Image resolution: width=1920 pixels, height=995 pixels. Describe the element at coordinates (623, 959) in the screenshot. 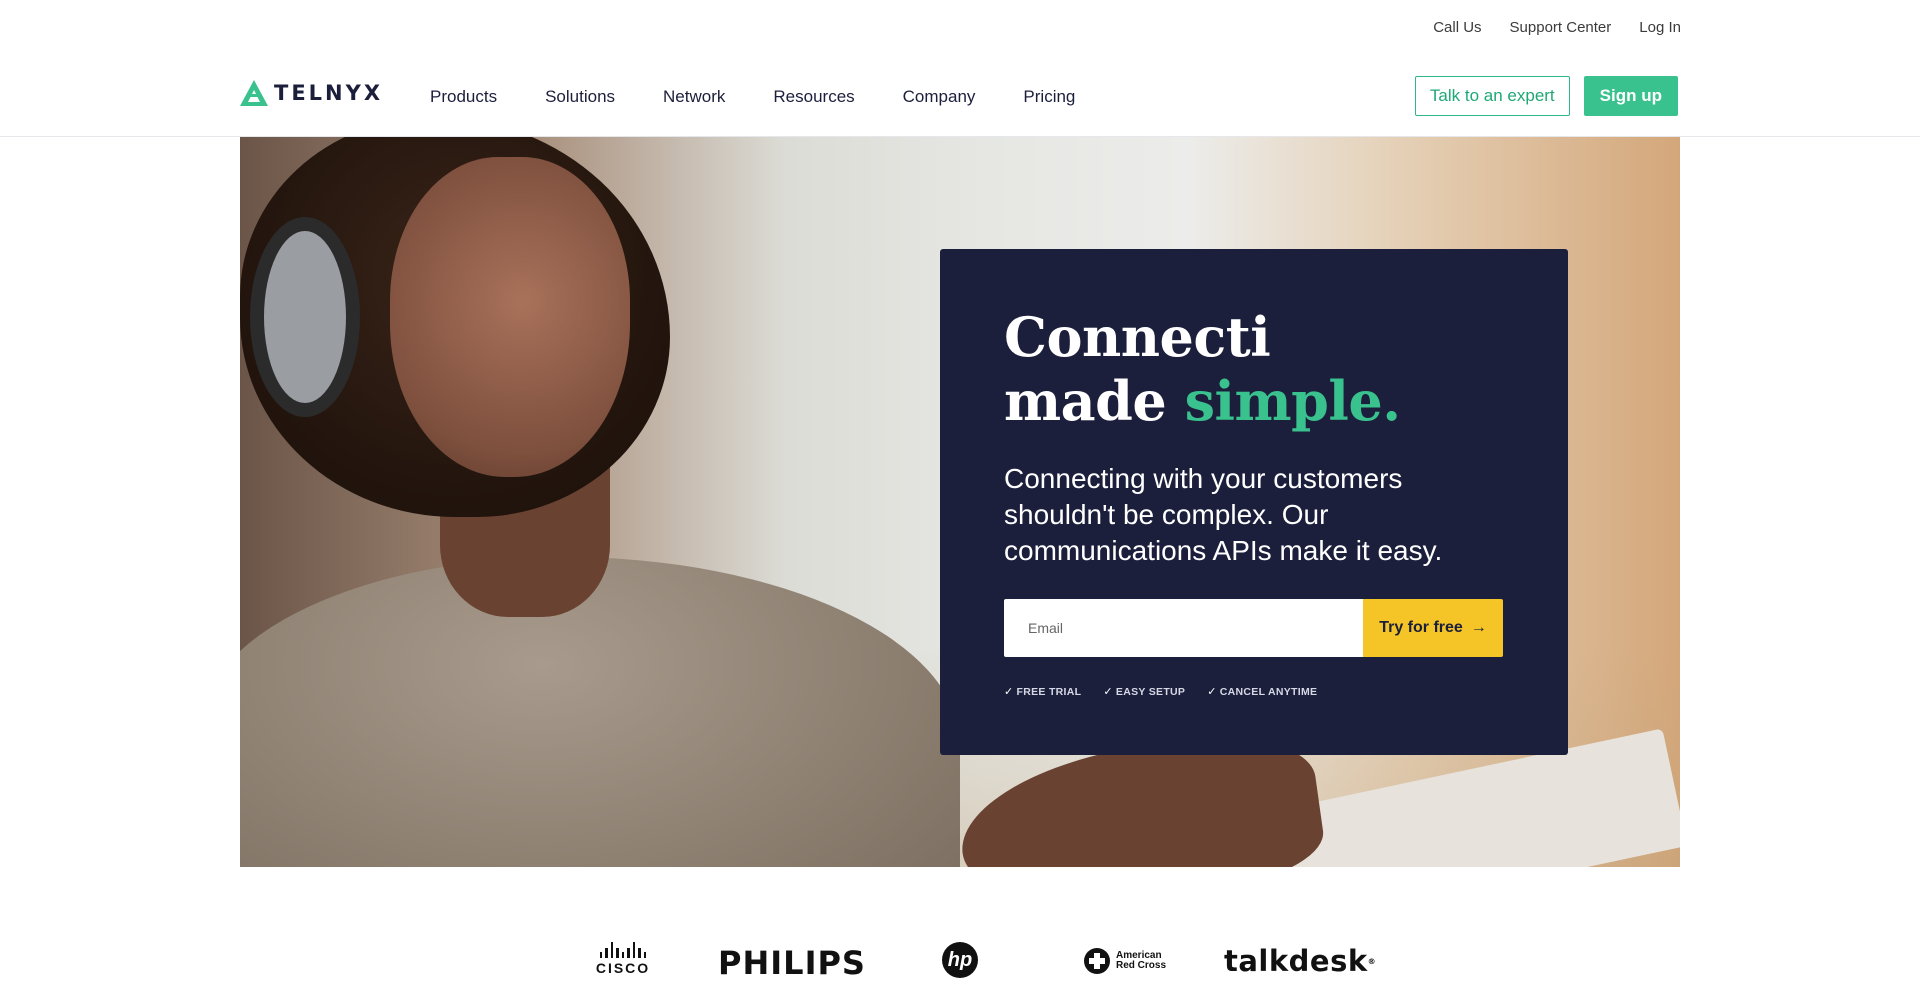

I see `cisco-logo: CISCO` at that location.